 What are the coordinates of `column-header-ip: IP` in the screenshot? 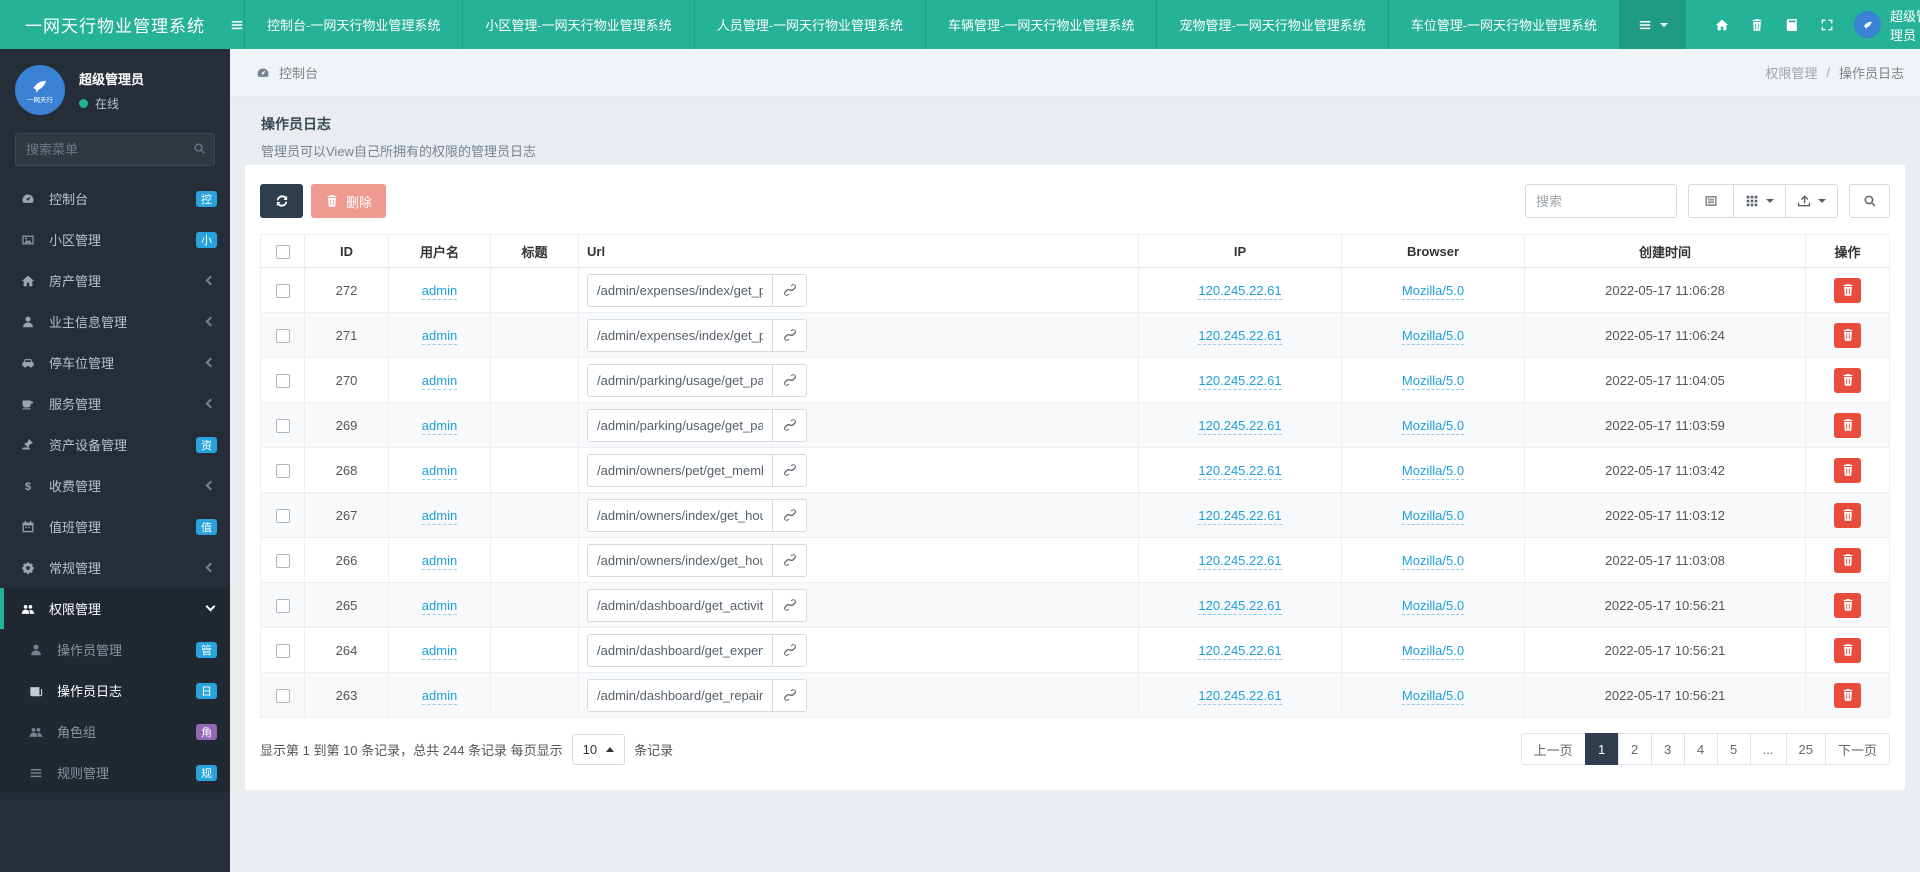 It's located at (1240, 251).